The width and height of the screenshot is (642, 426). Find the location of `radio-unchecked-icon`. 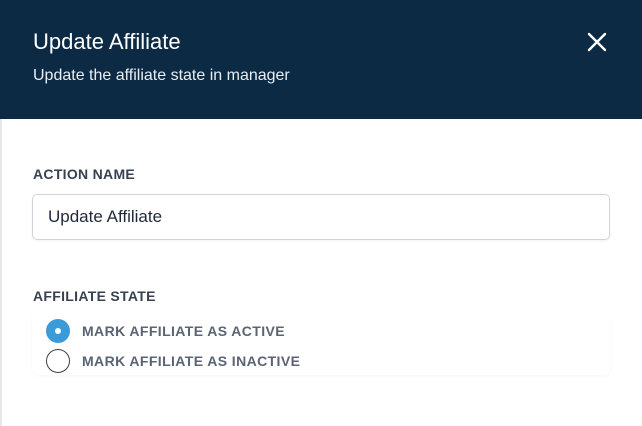

radio-unchecked-icon is located at coordinates (58, 361).